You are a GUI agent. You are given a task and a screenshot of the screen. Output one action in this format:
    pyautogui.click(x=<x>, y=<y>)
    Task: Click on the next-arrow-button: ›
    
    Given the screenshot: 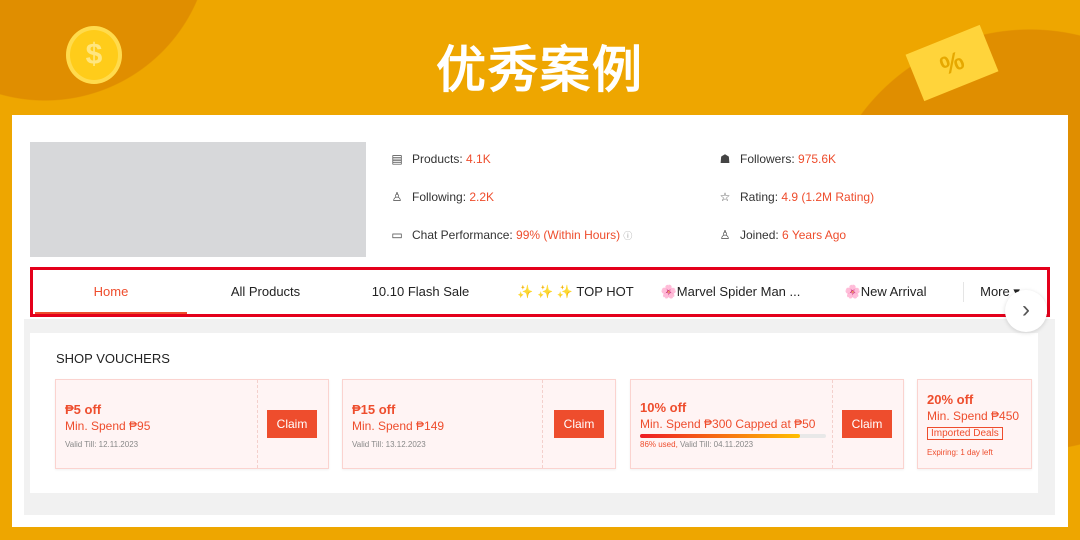 What is the action you would take?
    pyautogui.click(x=1026, y=311)
    